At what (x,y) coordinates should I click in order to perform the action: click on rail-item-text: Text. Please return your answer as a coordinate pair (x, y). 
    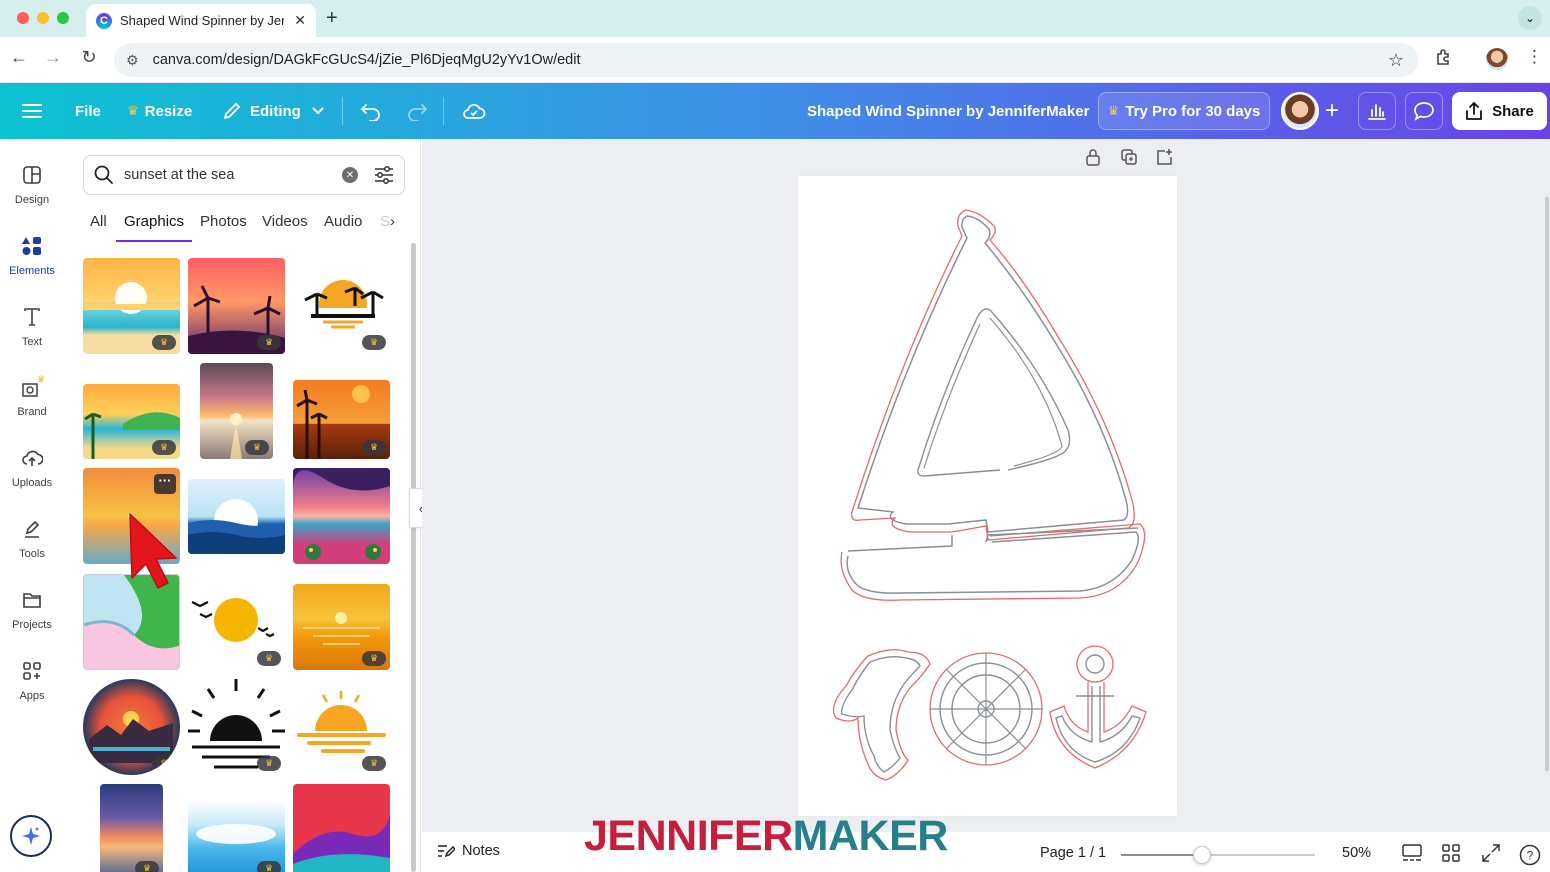
    Looking at the image, I should click on (32, 335).